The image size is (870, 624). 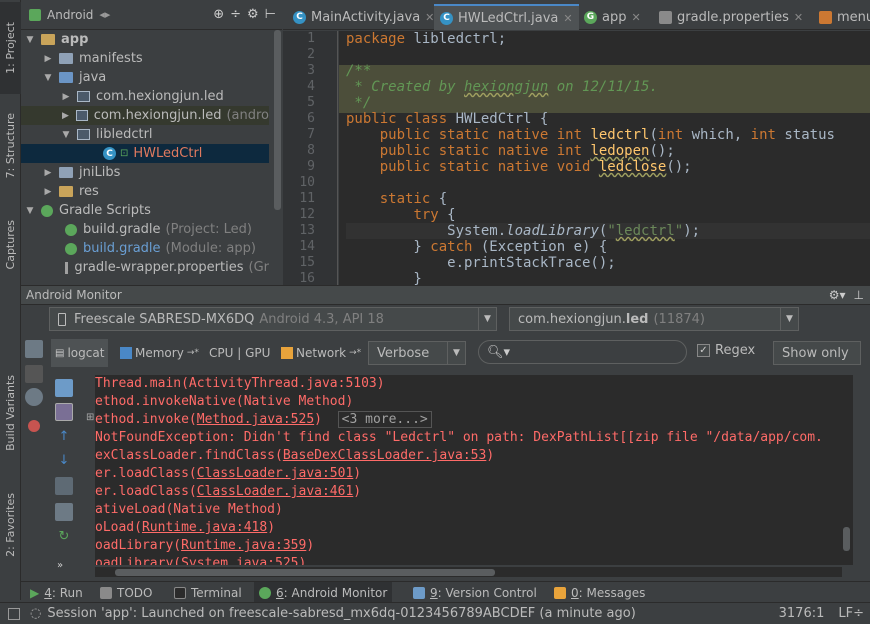 I want to click on tab-label: HWLedCtrl.java, so click(x=508, y=18).